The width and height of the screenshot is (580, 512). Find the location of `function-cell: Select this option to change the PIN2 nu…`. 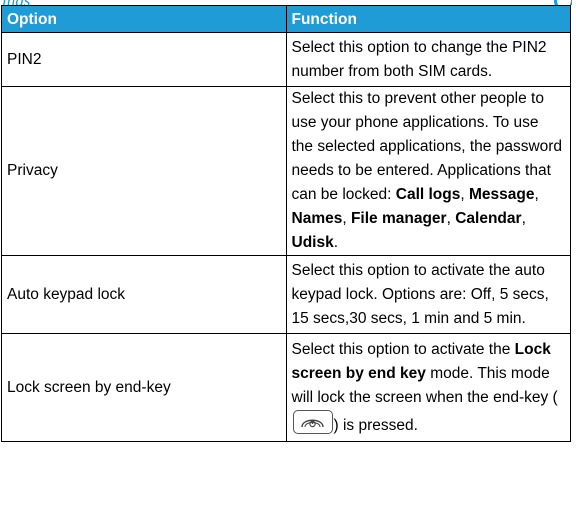

function-cell: Select this option to change the PIN2 nu… is located at coordinates (428, 59).